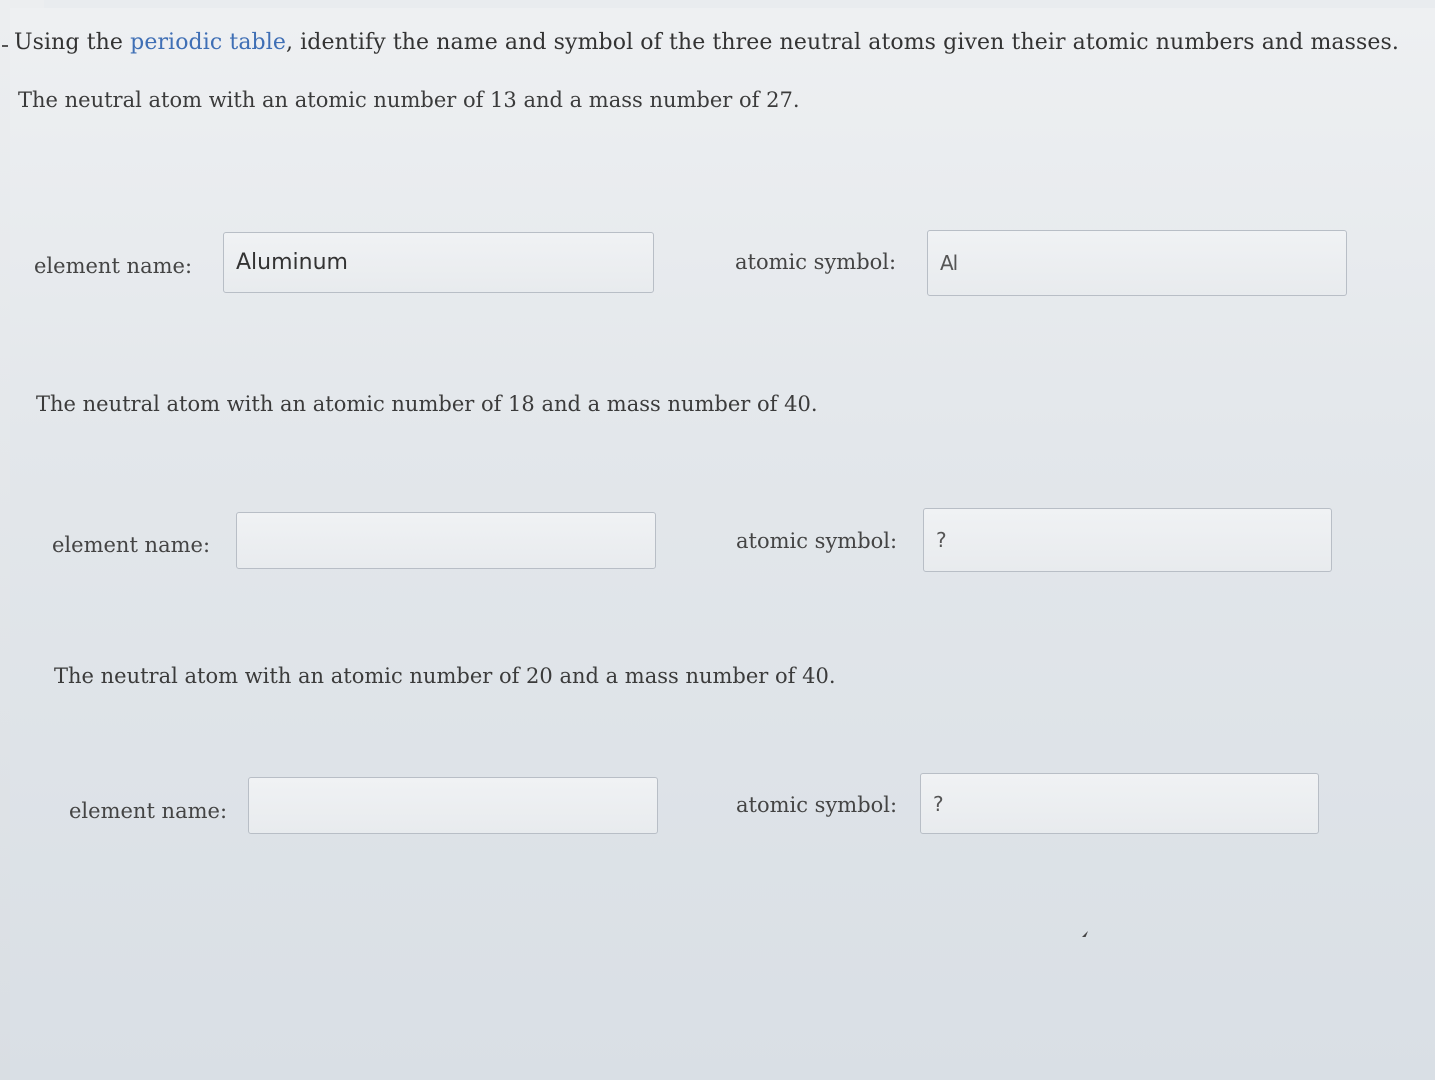 The height and width of the screenshot is (1080, 1435). Describe the element at coordinates (148, 811) in the screenshot. I see `question-3-element-name-label: element name:` at that location.